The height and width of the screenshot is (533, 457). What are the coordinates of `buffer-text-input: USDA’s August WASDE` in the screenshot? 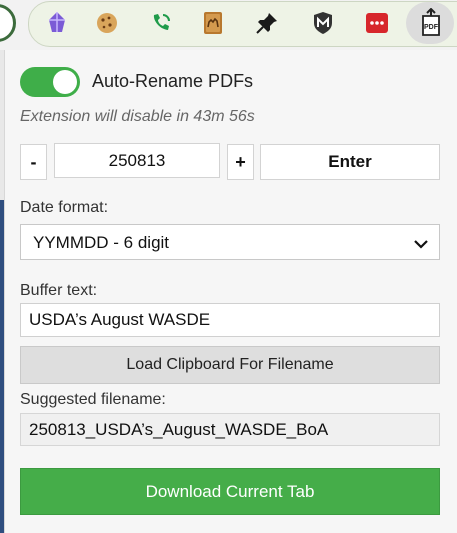 It's located at (230, 320).